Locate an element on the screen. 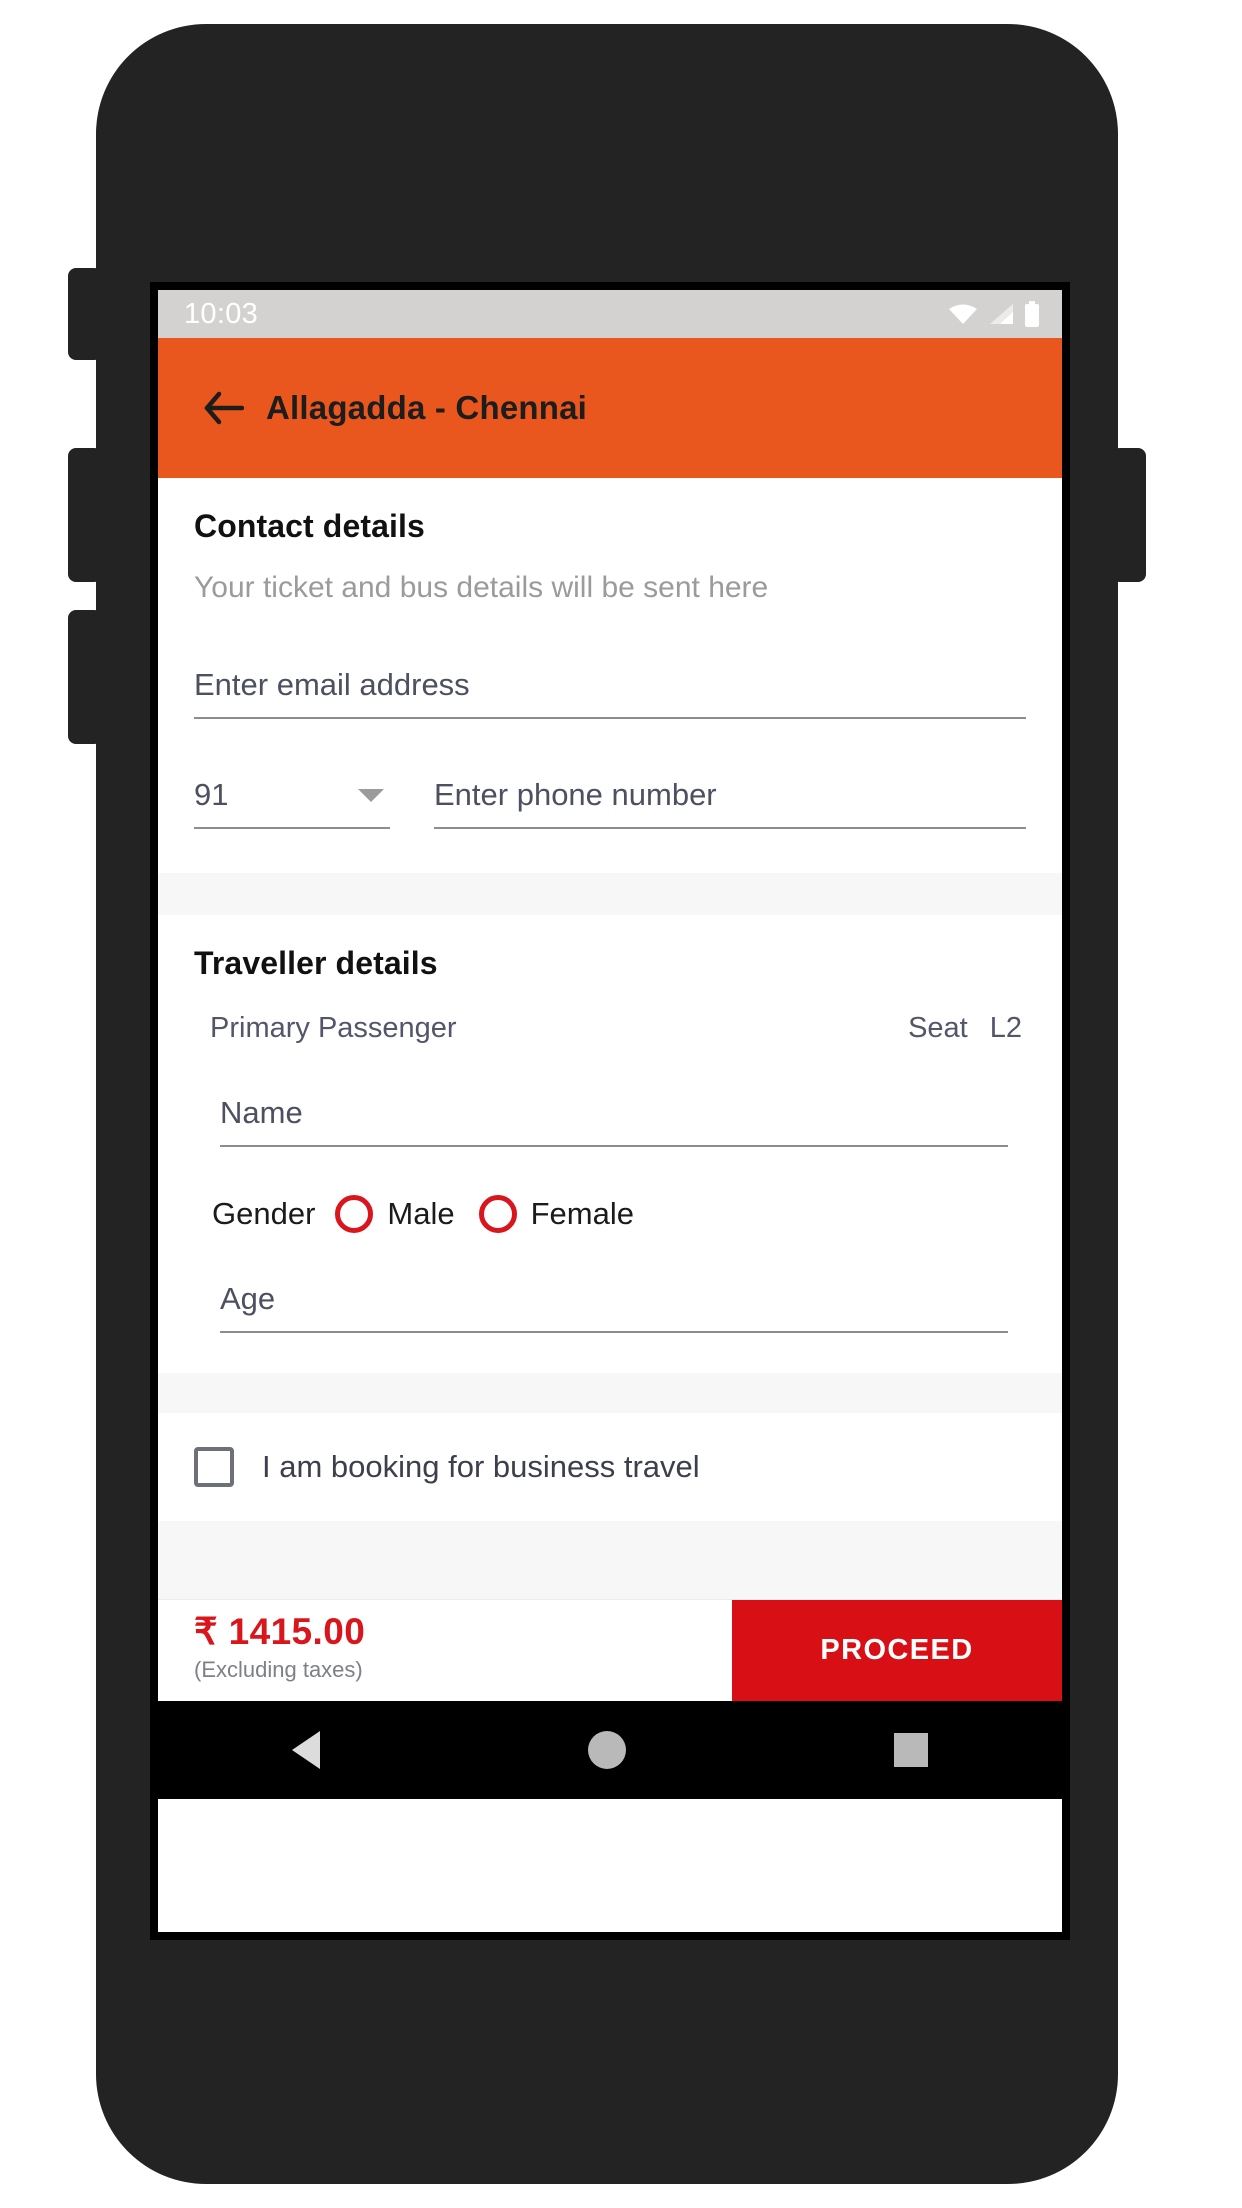  passenger-label: Primary Passenger is located at coordinates (333, 1028).